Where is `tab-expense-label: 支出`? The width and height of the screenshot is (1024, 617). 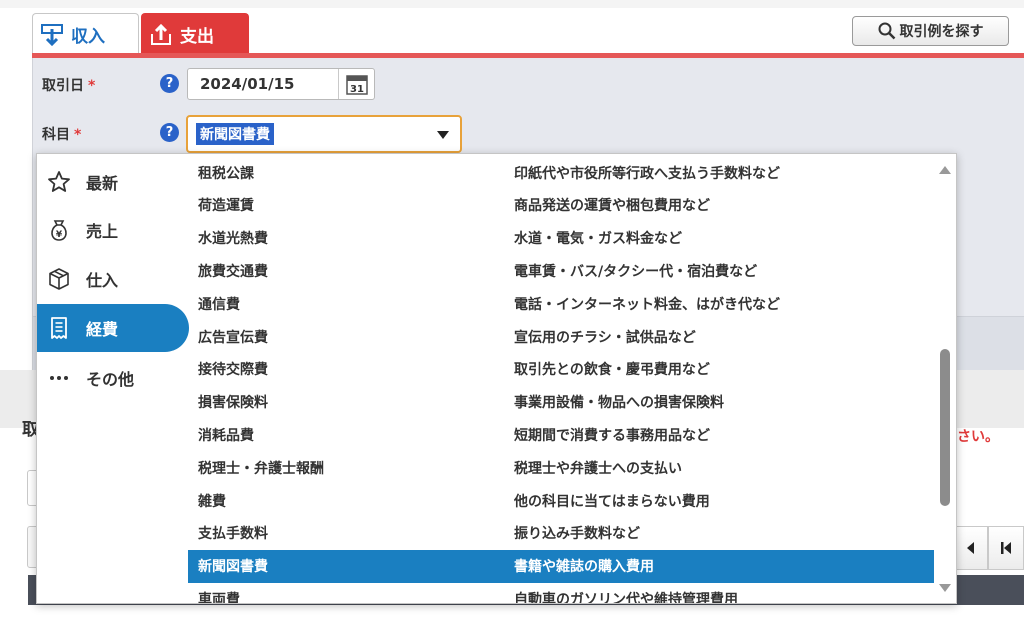 tab-expense-label: 支出 is located at coordinates (197, 37).